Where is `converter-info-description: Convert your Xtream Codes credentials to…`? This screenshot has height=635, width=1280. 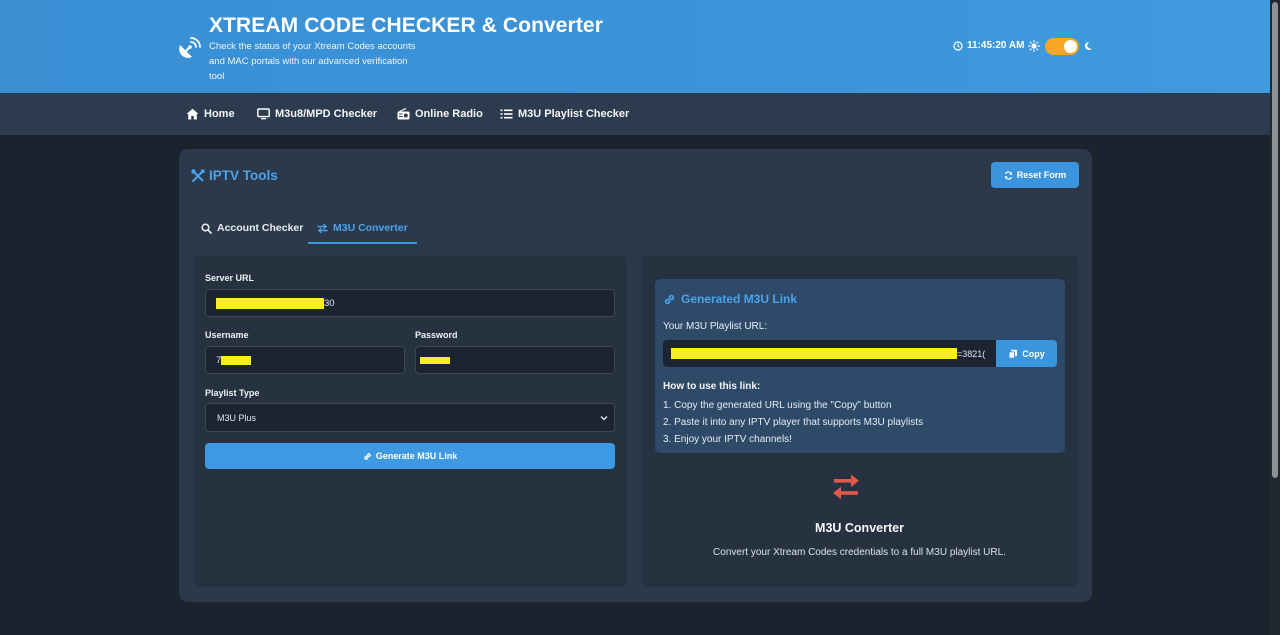
converter-info-description: Convert your Xtream Codes credentials to… is located at coordinates (859, 552).